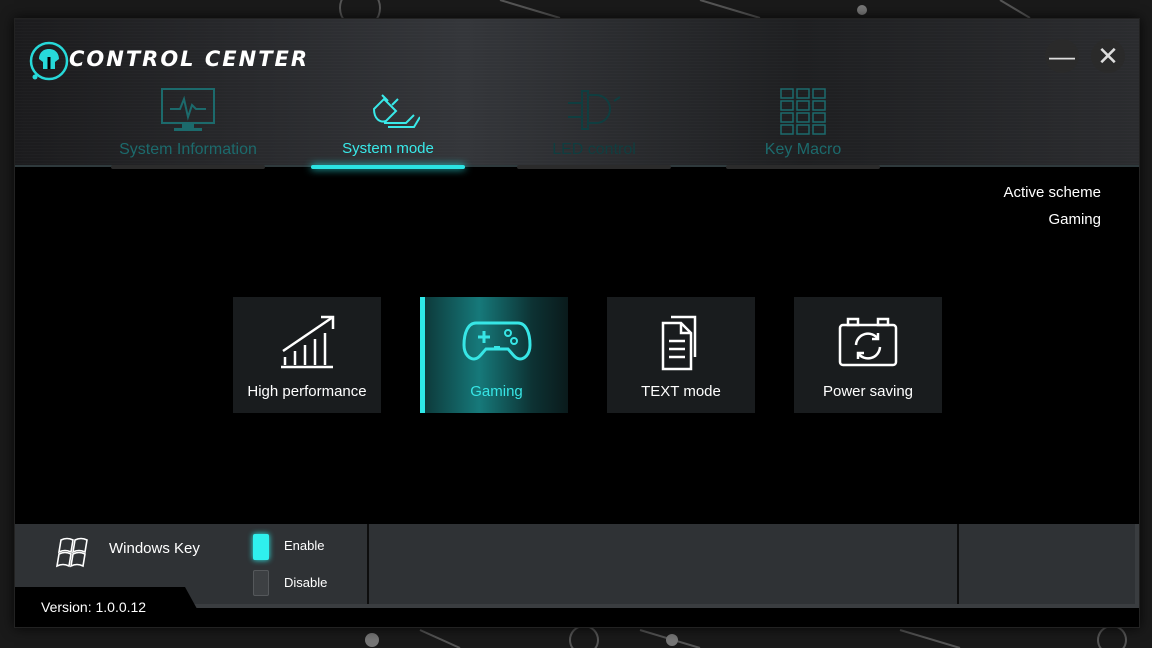 The width and height of the screenshot is (1152, 648). I want to click on mode-label: Gaming, so click(496, 391).